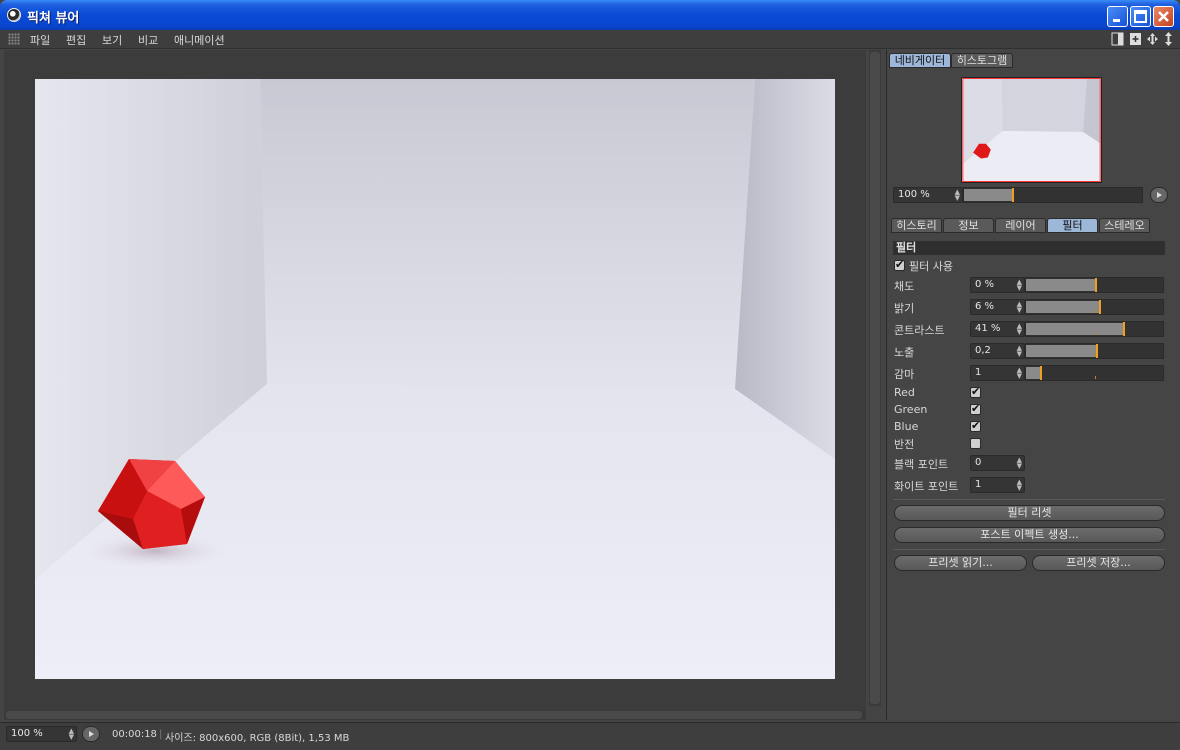 The width and height of the screenshot is (1180, 750). I want to click on brightness-slider, so click(1094, 307).